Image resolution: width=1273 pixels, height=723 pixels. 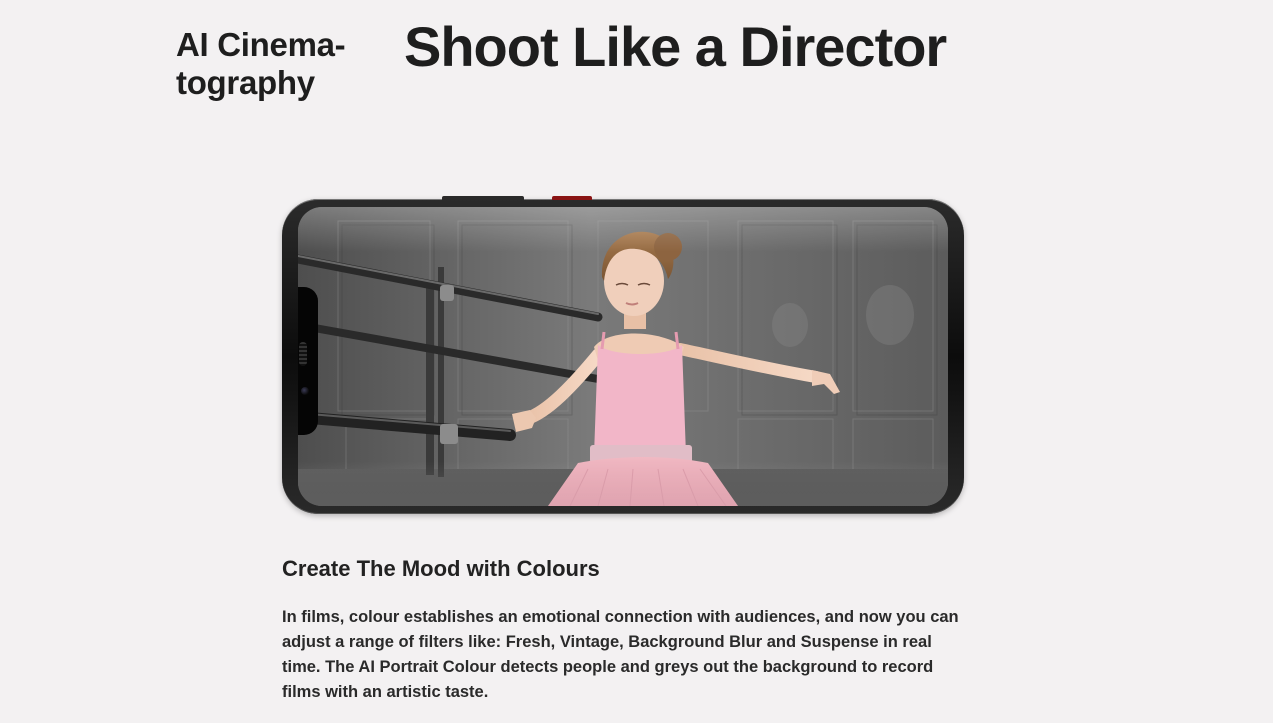 What do you see at coordinates (483, 198) in the screenshot?
I see `phone-volume-button` at bounding box center [483, 198].